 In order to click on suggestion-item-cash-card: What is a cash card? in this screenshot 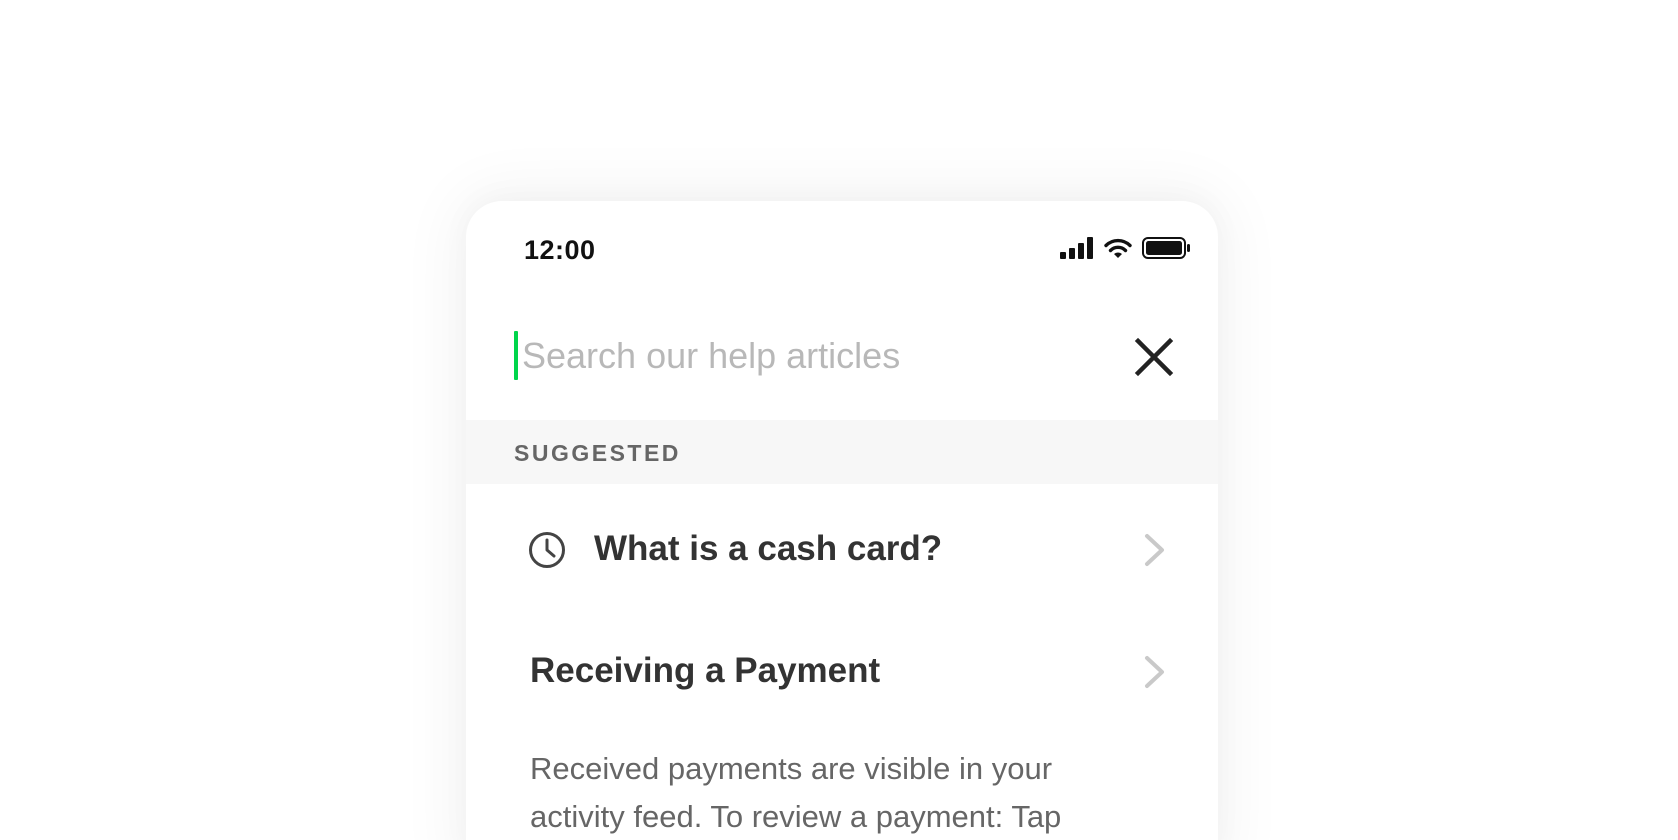, I will do `click(842, 551)`.